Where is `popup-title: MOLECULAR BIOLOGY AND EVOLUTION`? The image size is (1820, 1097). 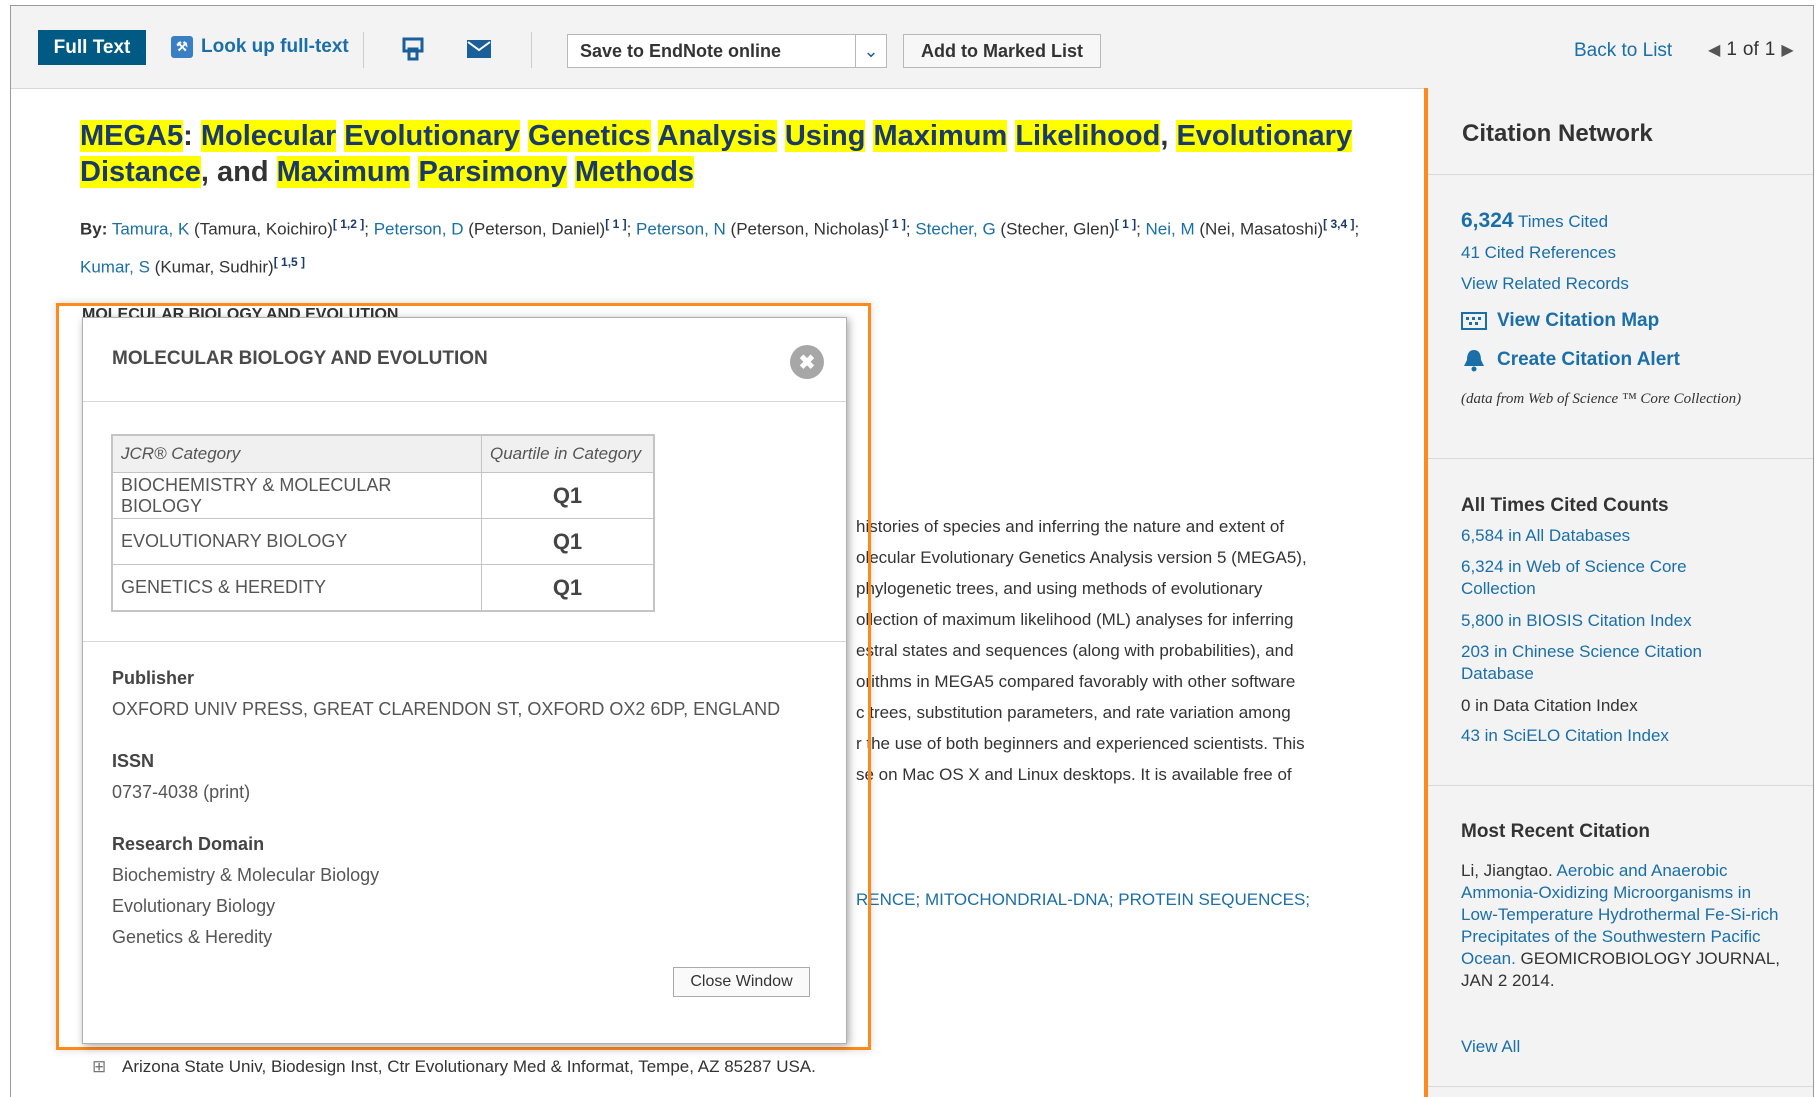
popup-title: MOLECULAR BIOLOGY AND EVOLUTION is located at coordinates (300, 358).